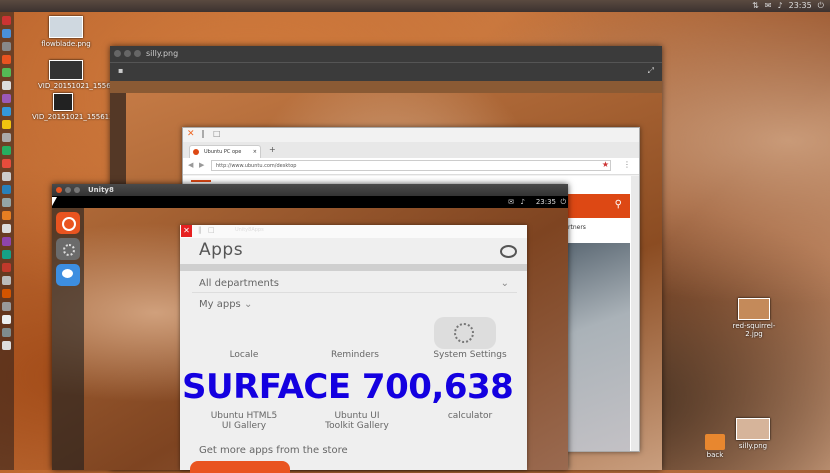 This screenshot has width=830, height=473. What do you see at coordinates (651, 71) in the screenshot?
I see `fullscreen-icon: ⤢` at bounding box center [651, 71].